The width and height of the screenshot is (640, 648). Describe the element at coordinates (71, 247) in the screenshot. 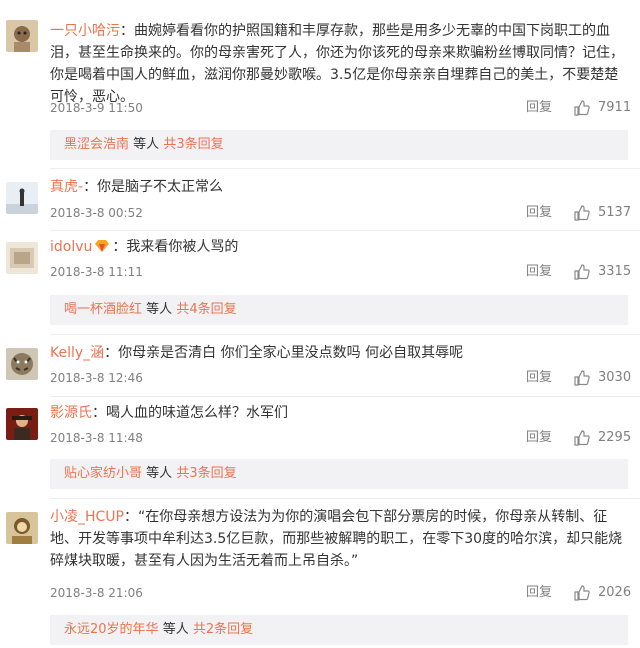

I see `username-link: idolvu` at that location.